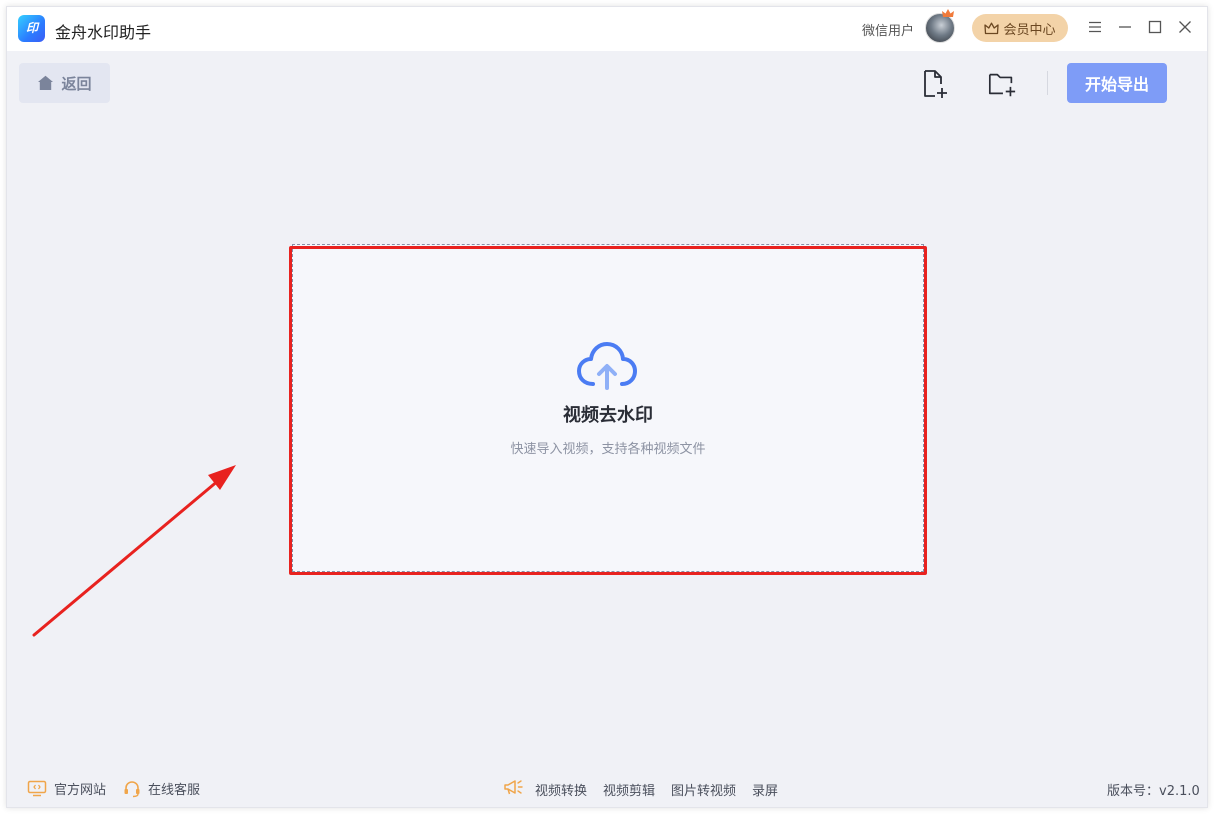  What do you see at coordinates (174, 790) in the screenshot?
I see `online-service-label: 在线客服` at bounding box center [174, 790].